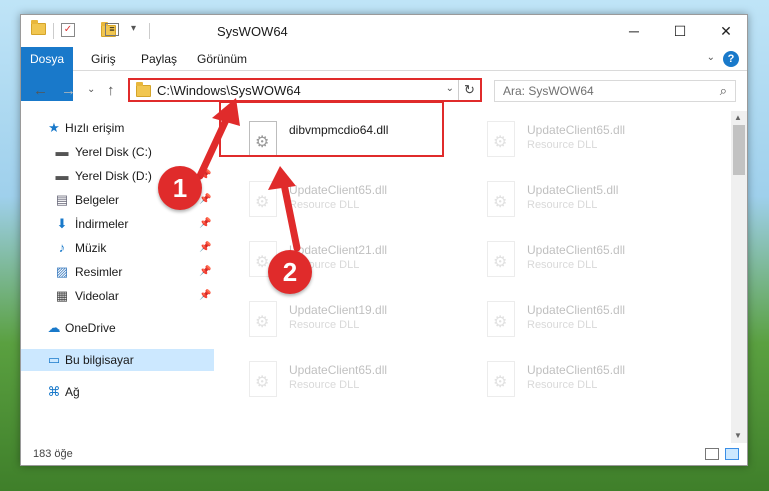 The height and width of the screenshot is (491, 769). I want to click on tab-giris: Giriş, so click(103, 59).